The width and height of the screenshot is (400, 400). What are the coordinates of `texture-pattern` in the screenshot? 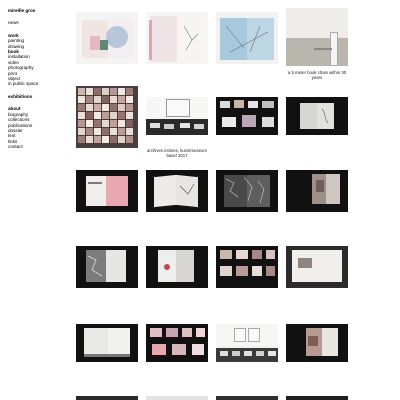 It's located at (245, 190).